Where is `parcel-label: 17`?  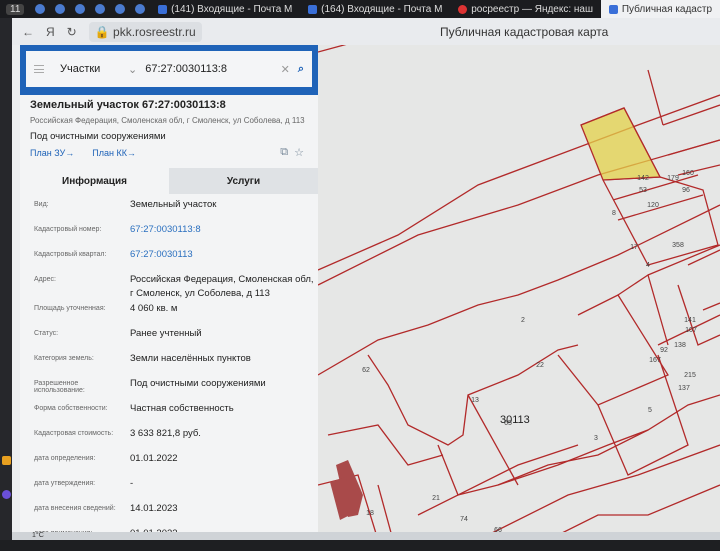 parcel-label: 17 is located at coordinates (634, 247).